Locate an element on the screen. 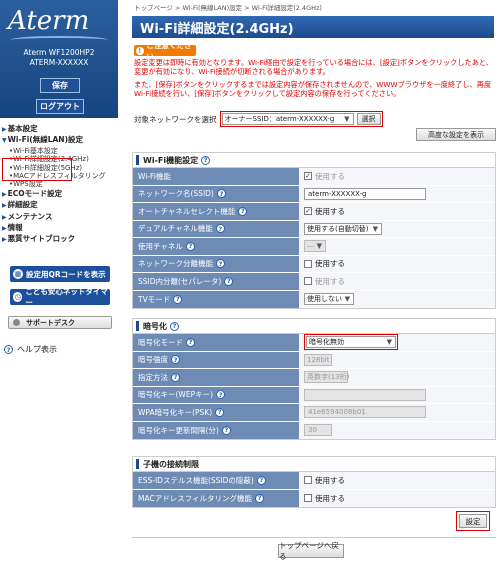  target-network-row: 対象ネットワークを選択 オーナーSSID：aterm-XXXXXX-g ▼ 選択 is located at coordinates (258, 119).